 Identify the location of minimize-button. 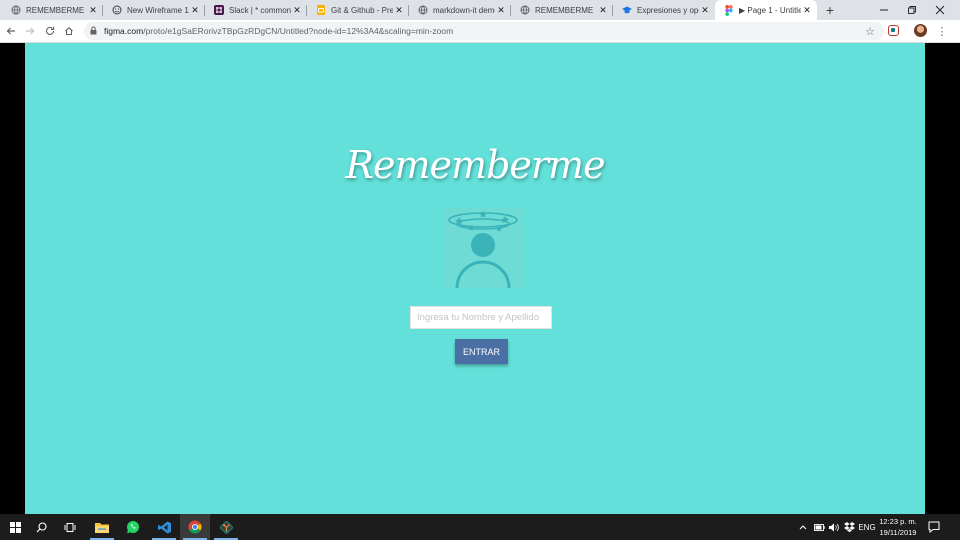
(884, 10).